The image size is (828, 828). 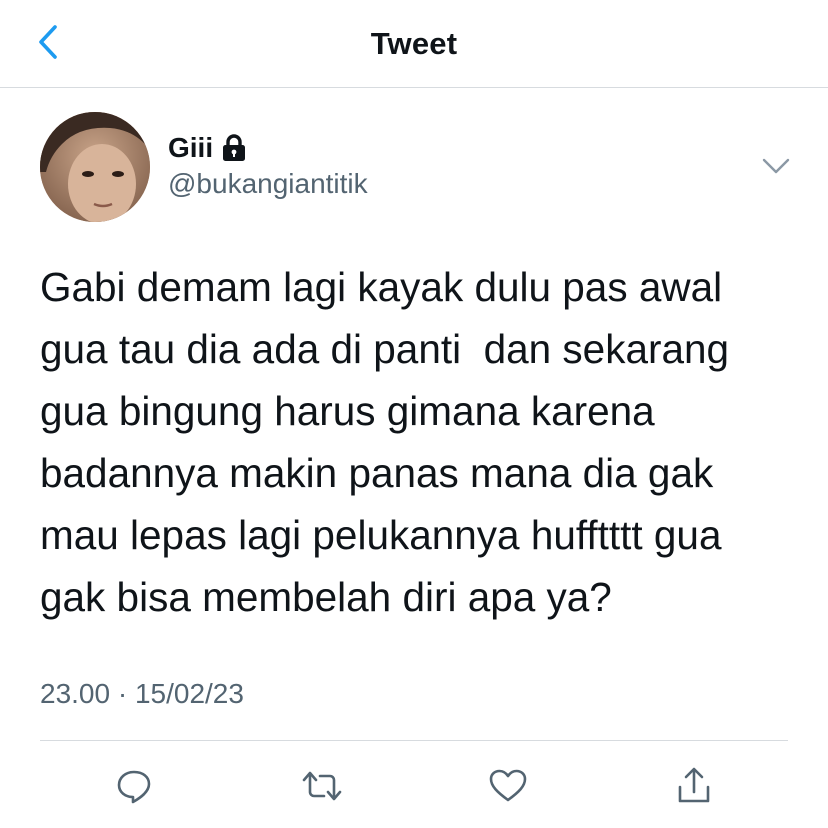 I want to click on retweet-icon, so click(x=322, y=786).